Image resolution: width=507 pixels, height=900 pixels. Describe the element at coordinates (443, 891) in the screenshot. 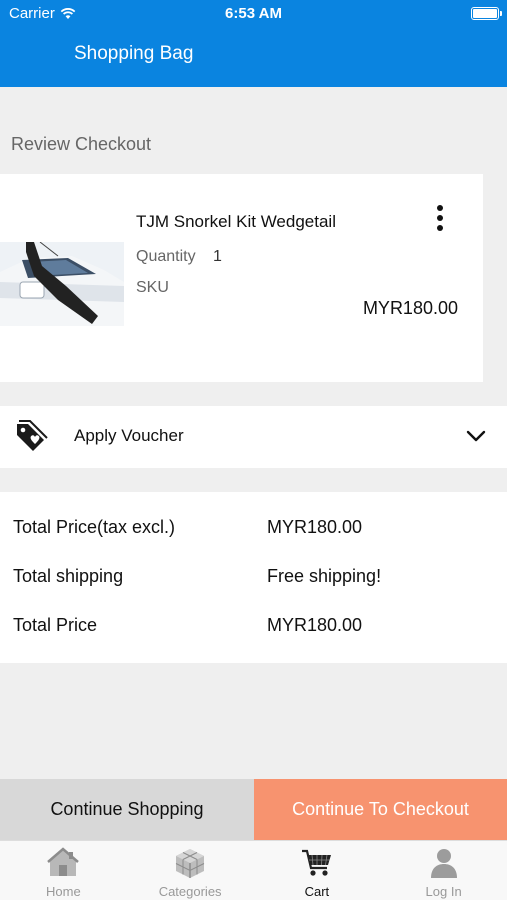

I see `tab-login-label: Log In` at that location.